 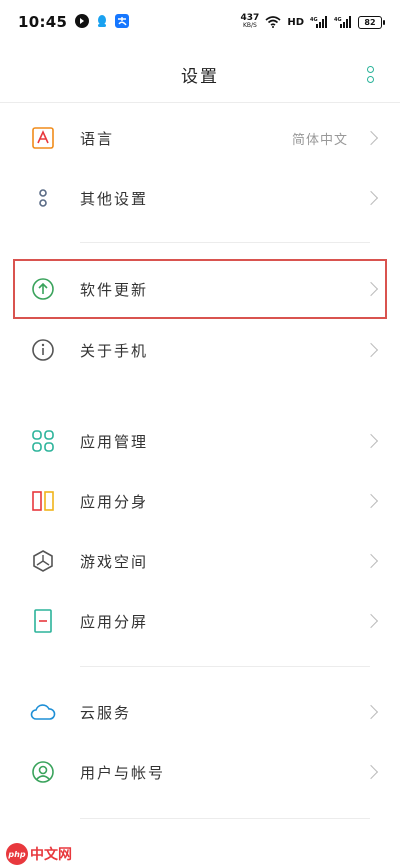 I want to click on section-gap, so click(x=200, y=399).